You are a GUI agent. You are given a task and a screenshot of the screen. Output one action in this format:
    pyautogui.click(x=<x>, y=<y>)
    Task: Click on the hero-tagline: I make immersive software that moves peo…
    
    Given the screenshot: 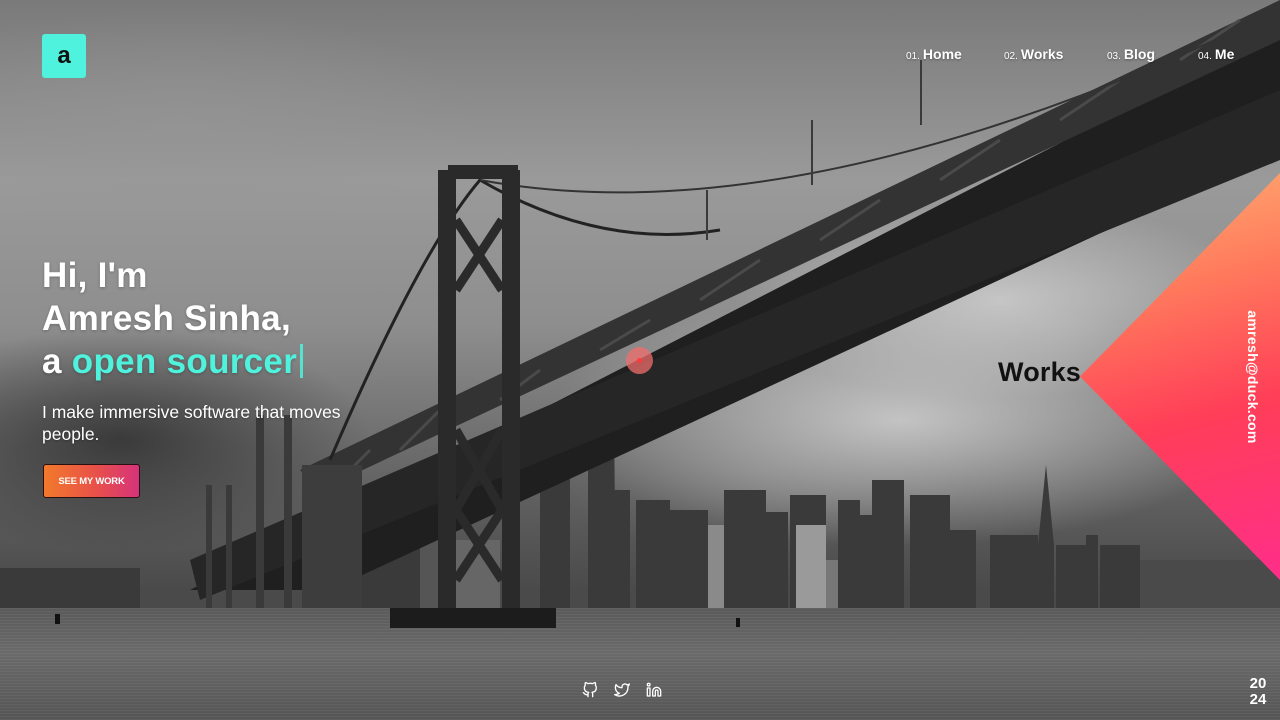 What is the action you would take?
    pyautogui.click(x=191, y=423)
    